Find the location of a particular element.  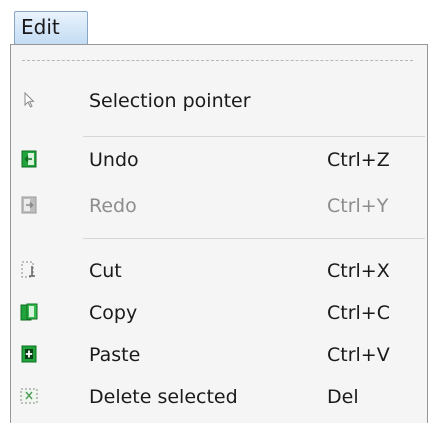

menu-item-selection-pointer: Selection pointer is located at coordinates (219, 101).